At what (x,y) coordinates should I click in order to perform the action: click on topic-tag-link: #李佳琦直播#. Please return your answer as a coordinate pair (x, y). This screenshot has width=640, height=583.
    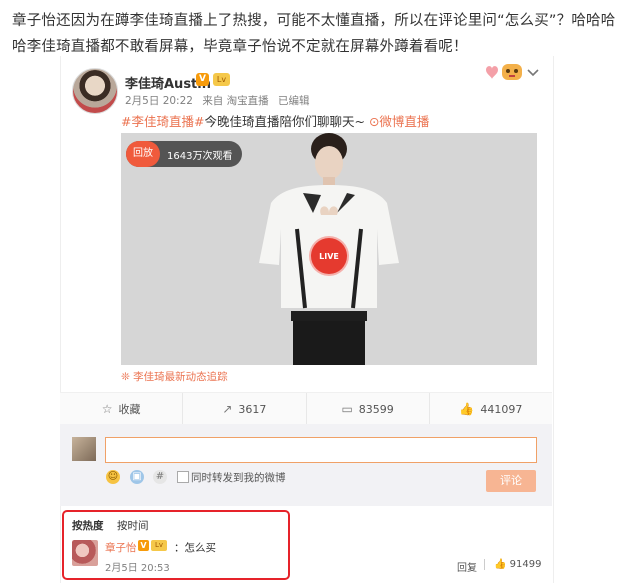
    Looking at the image, I should click on (162, 121).